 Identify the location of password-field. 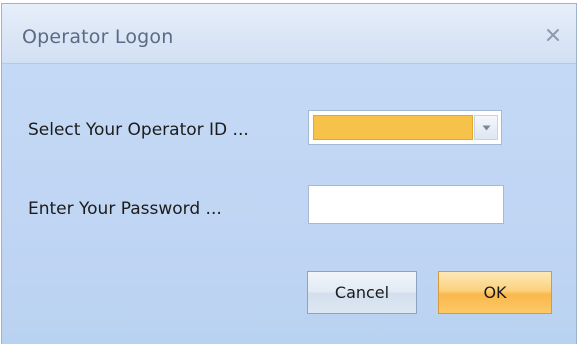
(406, 204).